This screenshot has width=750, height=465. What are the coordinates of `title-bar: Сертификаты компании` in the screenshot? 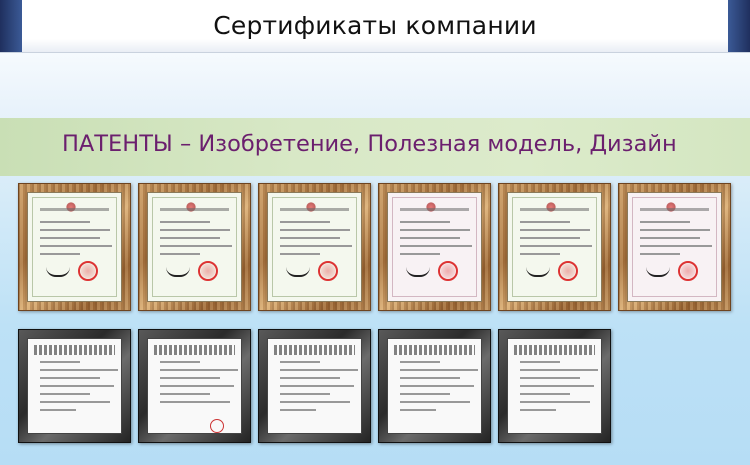 It's located at (375, 26).